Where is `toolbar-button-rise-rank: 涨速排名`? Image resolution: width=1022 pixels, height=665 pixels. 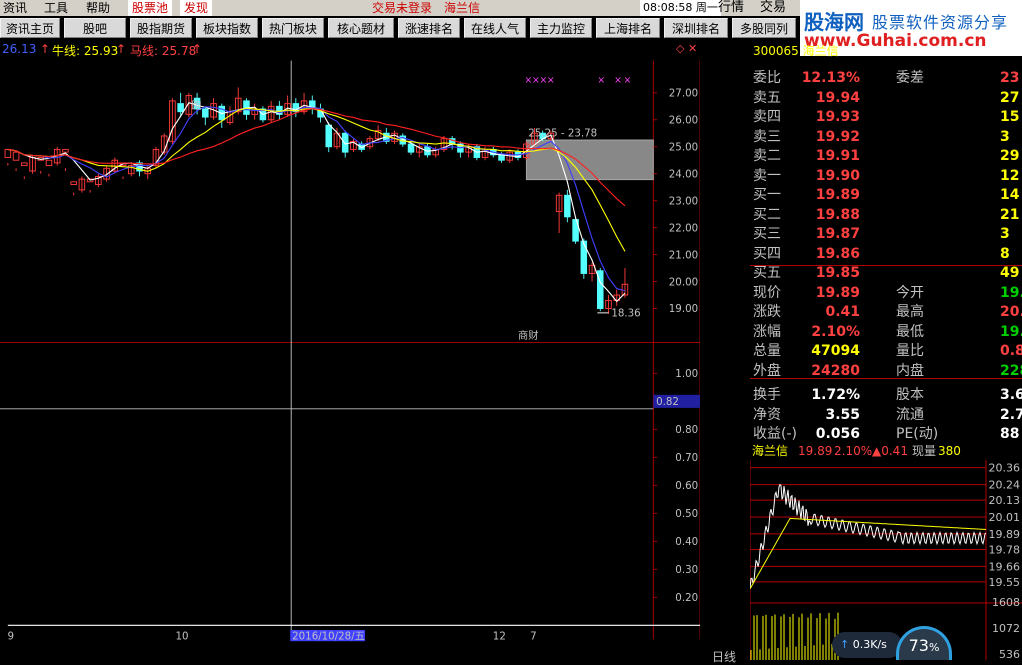 toolbar-button-rise-rank: 涨速排名 is located at coordinates (429, 28).